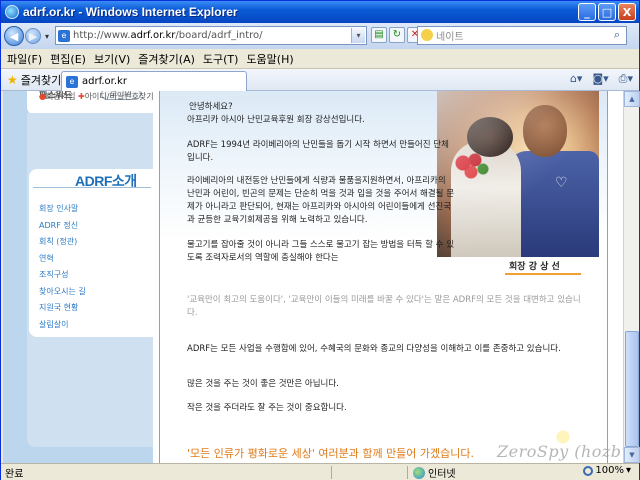  What do you see at coordinates (62, 308) in the screenshot?
I see `submenu-supported-countries: 지원국 현황` at bounding box center [62, 308].